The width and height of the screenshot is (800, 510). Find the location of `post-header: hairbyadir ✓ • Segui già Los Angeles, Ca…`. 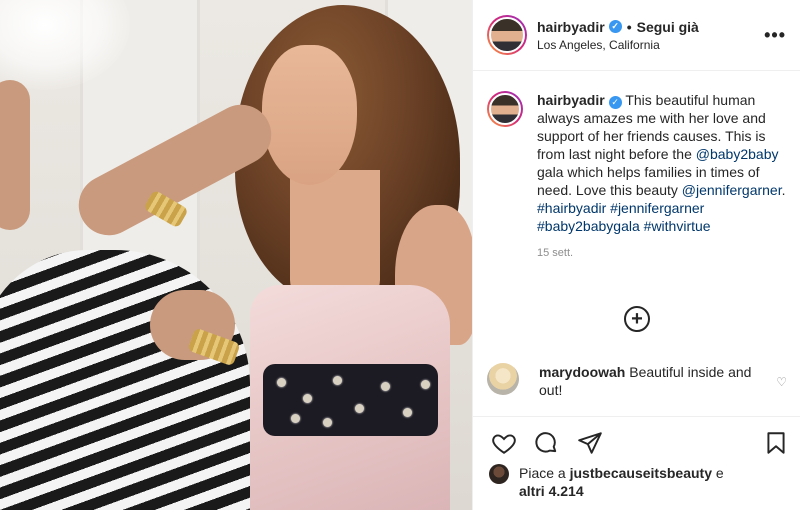

post-header: hairbyadir ✓ • Segui già Los Angeles, Ca… is located at coordinates (636, 35).